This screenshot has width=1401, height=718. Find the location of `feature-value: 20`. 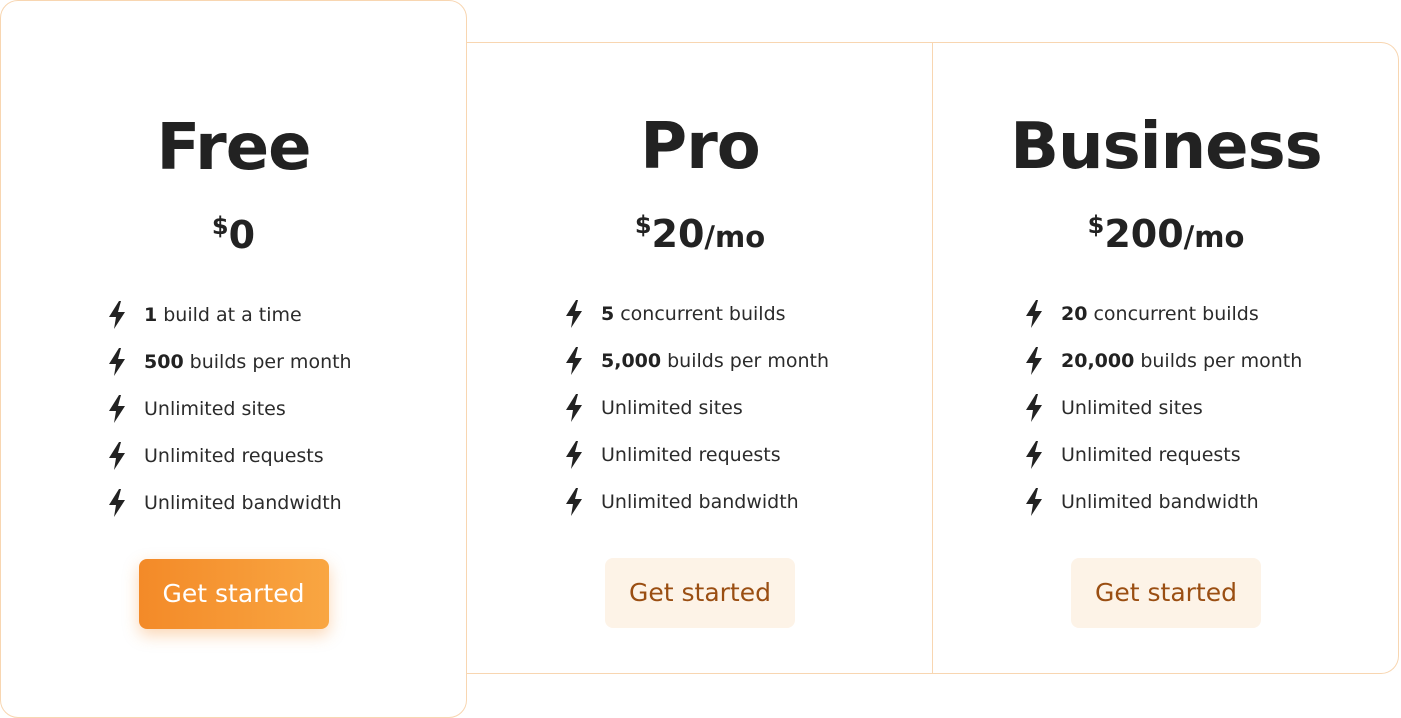

feature-value: 20 is located at coordinates (1074, 313).